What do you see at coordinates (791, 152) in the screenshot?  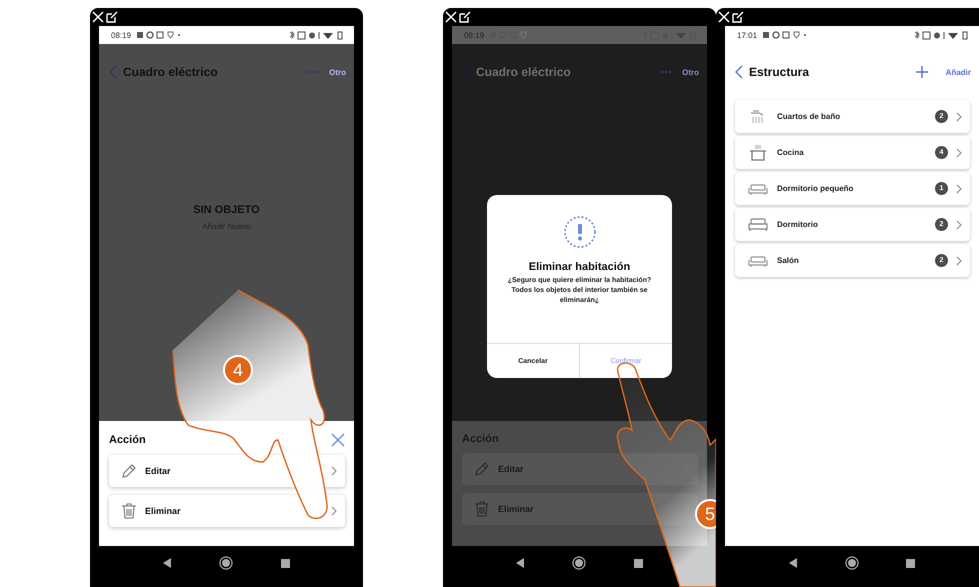 I see `room-name: Cocina` at bounding box center [791, 152].